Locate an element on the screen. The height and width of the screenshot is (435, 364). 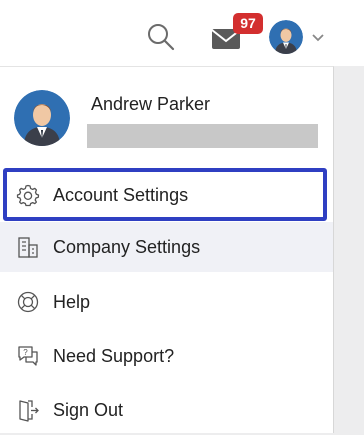
profile-avatar is located at coordinates (42, 118).